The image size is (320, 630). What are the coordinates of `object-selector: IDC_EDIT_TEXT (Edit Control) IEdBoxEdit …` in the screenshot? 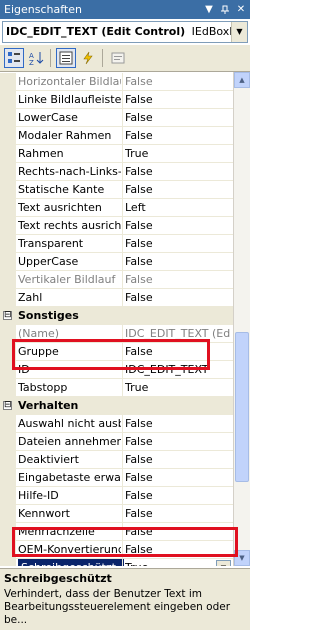 It's located at (125, 32).